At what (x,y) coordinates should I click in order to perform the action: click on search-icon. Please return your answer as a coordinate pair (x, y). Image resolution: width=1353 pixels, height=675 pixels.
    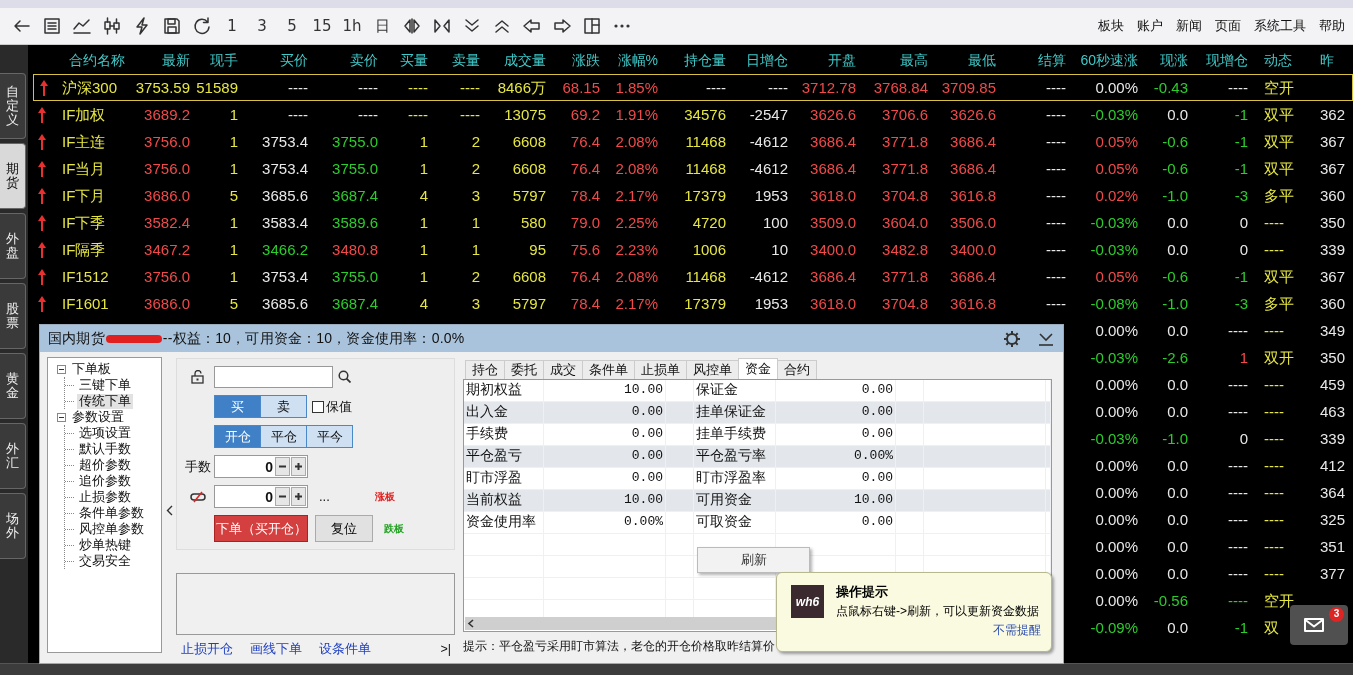
    Looking at the image, I should click on (344, 376).